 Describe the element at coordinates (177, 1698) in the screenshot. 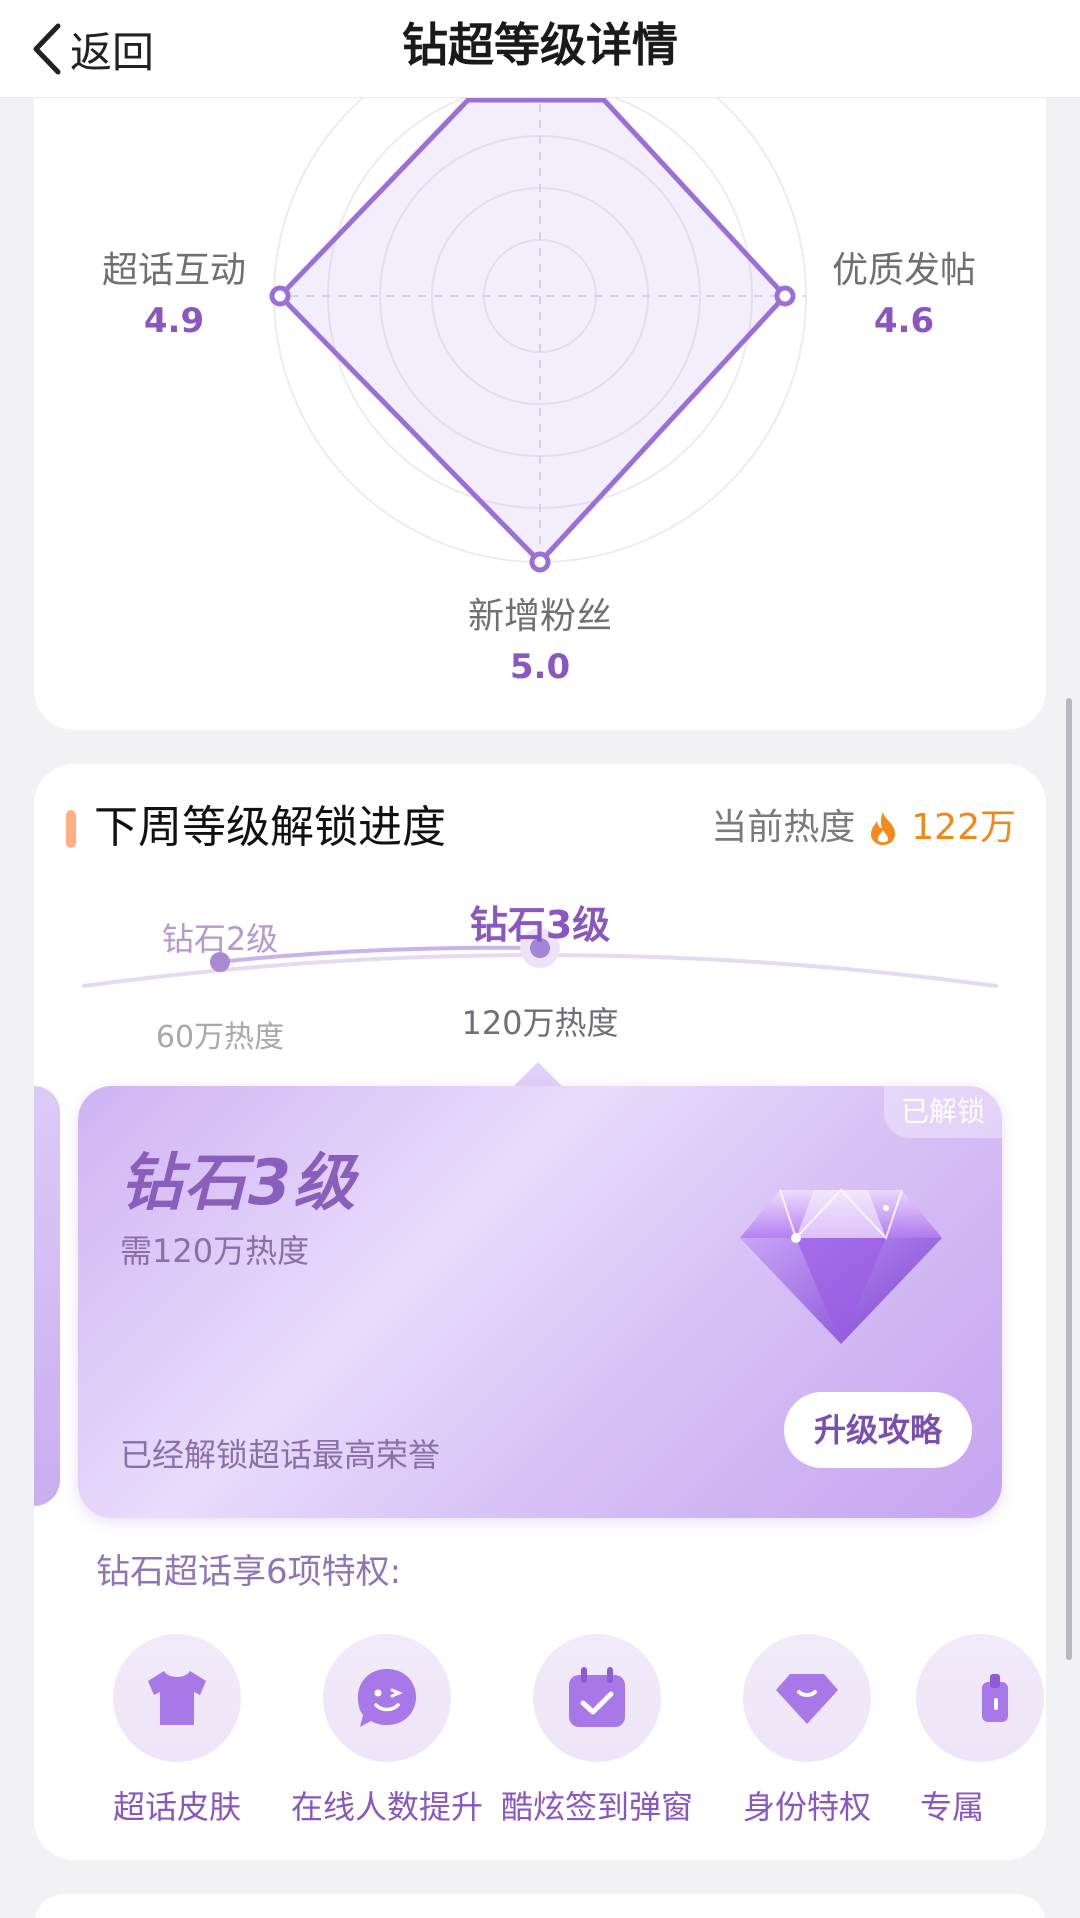

I see `tshirt-icon` at that location.